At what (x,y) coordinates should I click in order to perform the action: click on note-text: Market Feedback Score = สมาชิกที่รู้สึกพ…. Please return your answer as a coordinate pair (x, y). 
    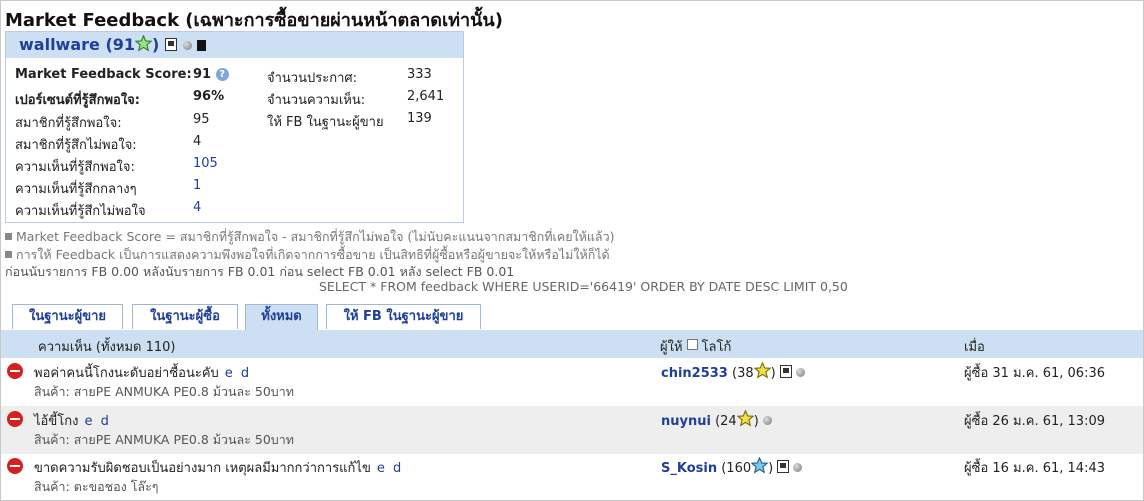
    Looking at the image, I should click on (315, 236).